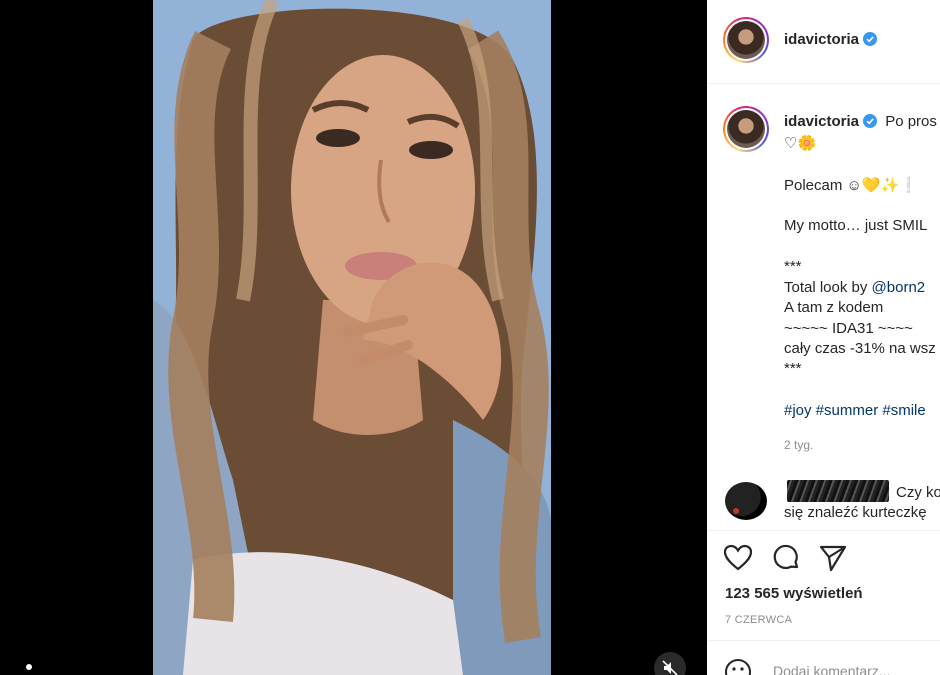  What do you see at coordinates (918, 492) in the screenshot?
I see `comment-text-1: Czy ko` at bounding box center [918, 492].